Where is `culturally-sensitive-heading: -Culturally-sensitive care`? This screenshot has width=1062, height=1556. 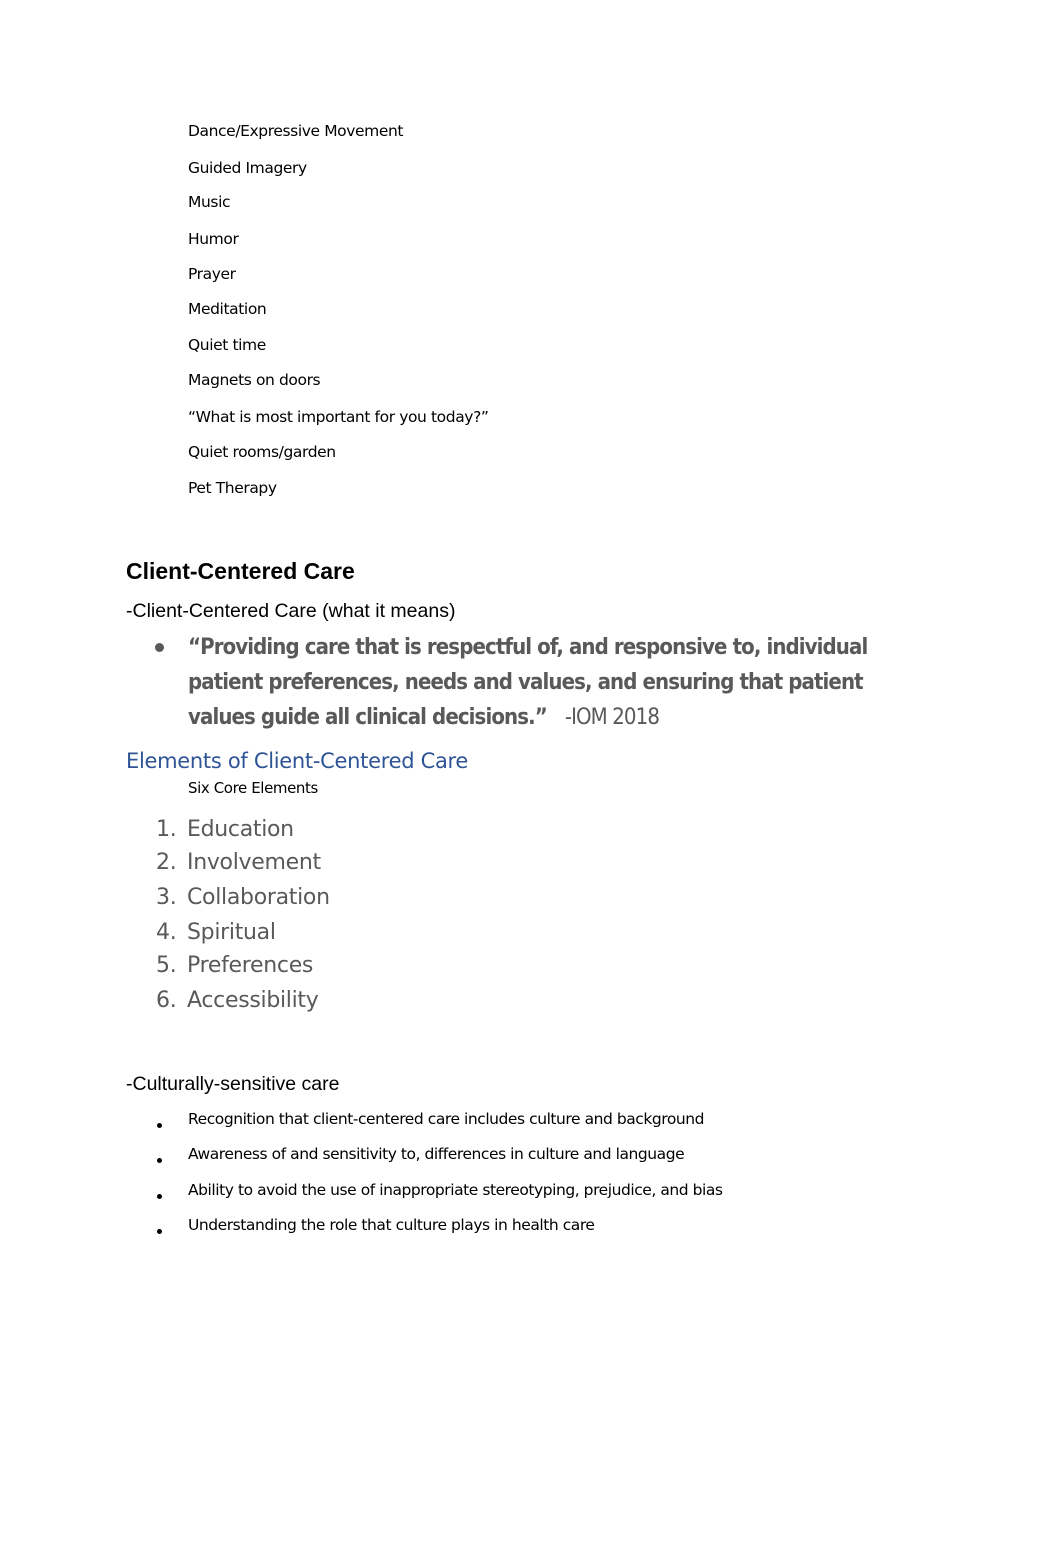 culturally-sensitive-heading: -Culturally-sensitive care is located at coordinates (233, 1084).